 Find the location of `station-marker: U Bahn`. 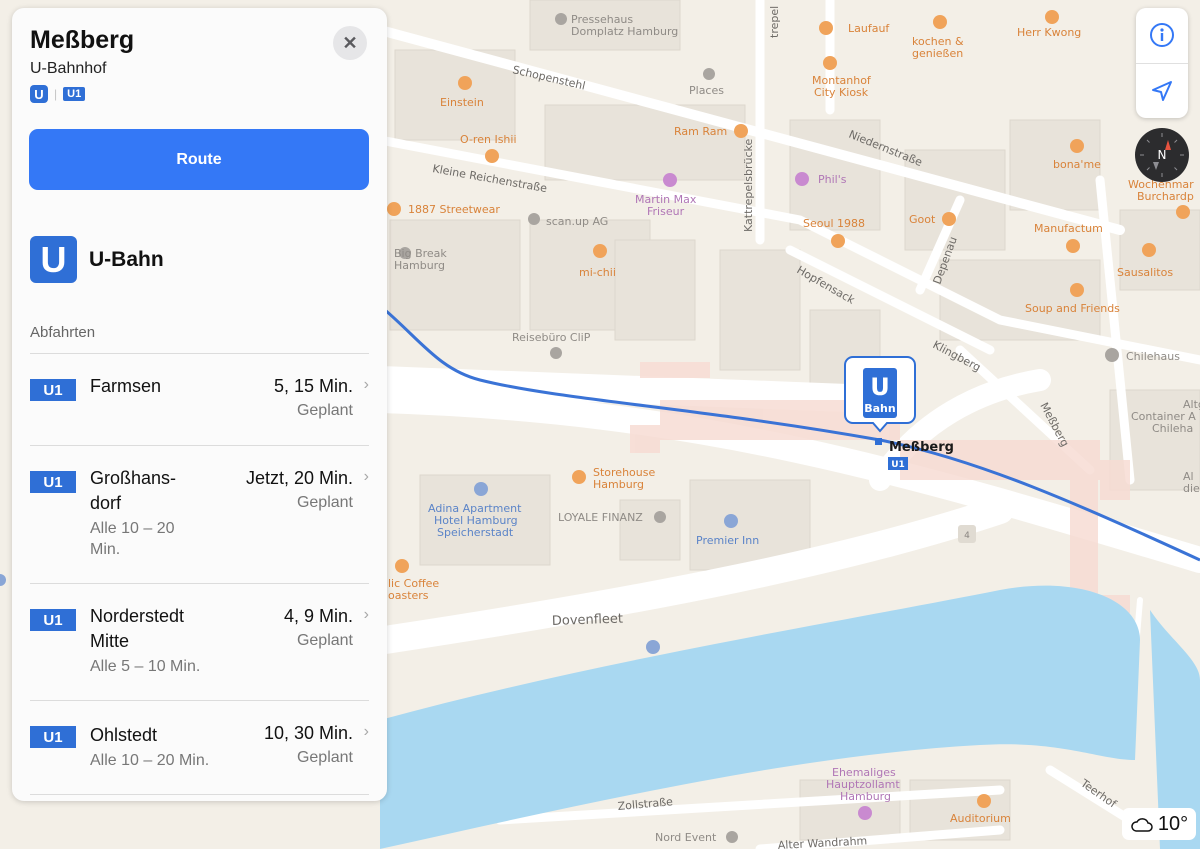

station-marker: U Bahn is located at coordinates (880, 394).